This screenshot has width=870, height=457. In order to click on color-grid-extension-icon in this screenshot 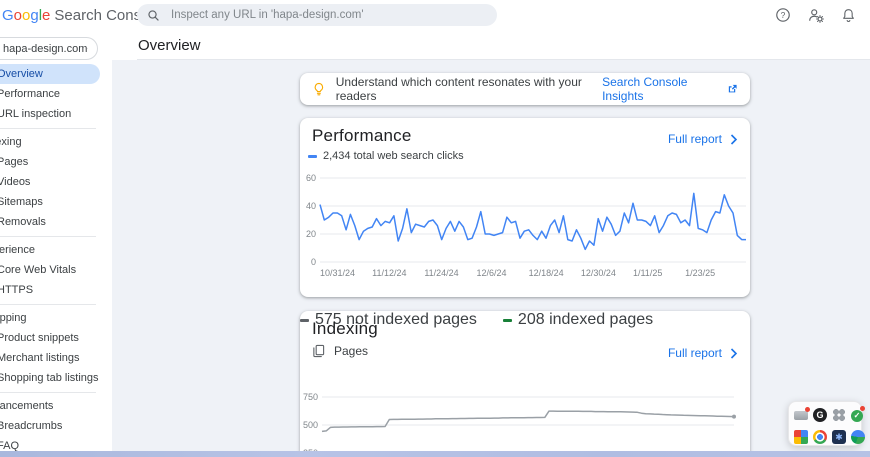, I will do `click(801, 436)`.